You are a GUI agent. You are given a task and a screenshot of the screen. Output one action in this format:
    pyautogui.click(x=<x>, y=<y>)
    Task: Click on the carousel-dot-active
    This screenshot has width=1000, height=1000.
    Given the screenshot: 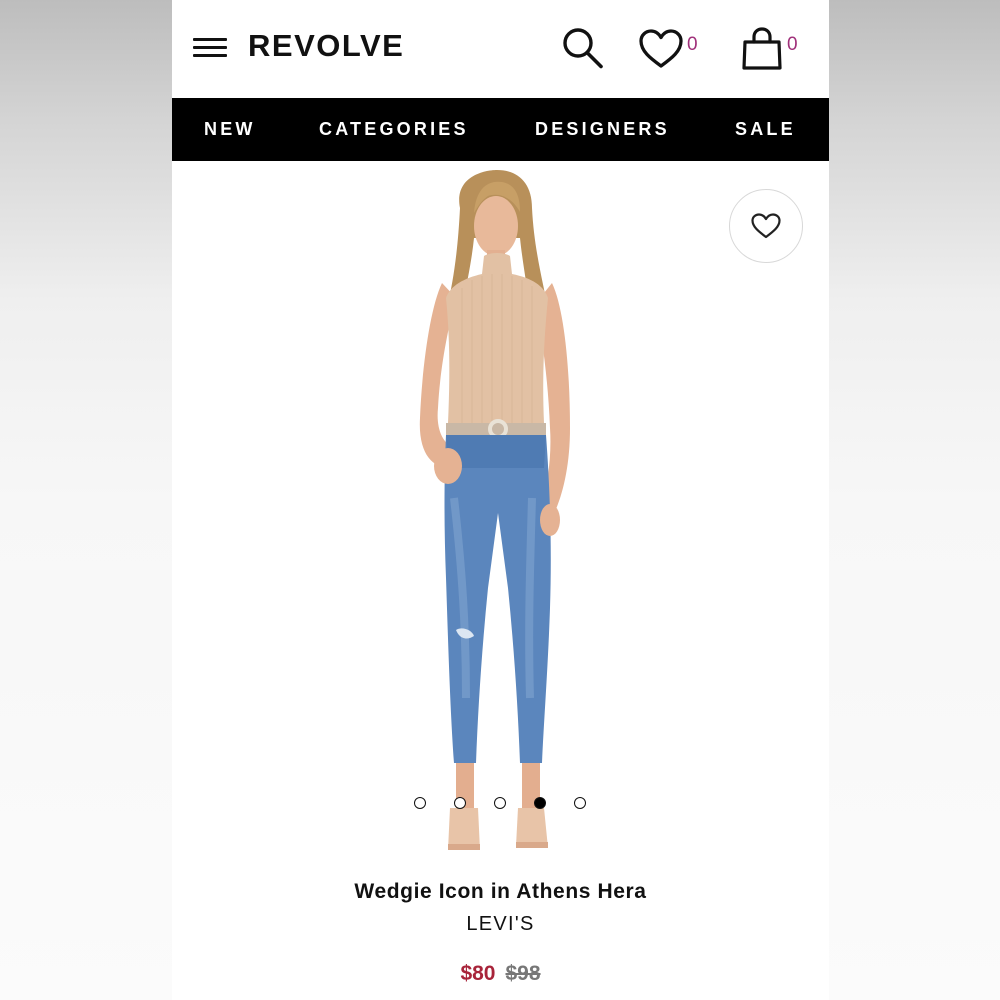 What is the action you would take?
    pyautogui.click(x=540, y=803)
    